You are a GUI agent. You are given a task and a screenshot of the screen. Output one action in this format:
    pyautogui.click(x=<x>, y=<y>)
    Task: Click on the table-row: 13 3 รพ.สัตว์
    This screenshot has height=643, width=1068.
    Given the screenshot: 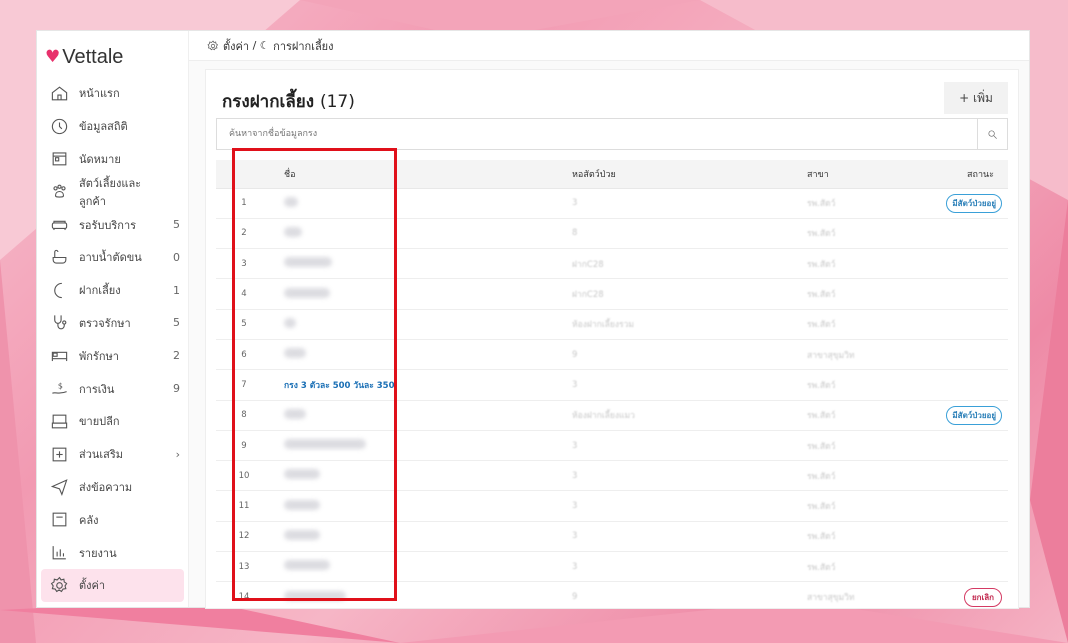 What is the action you would take?
    pyautogui.click(x=612, y=567)
    